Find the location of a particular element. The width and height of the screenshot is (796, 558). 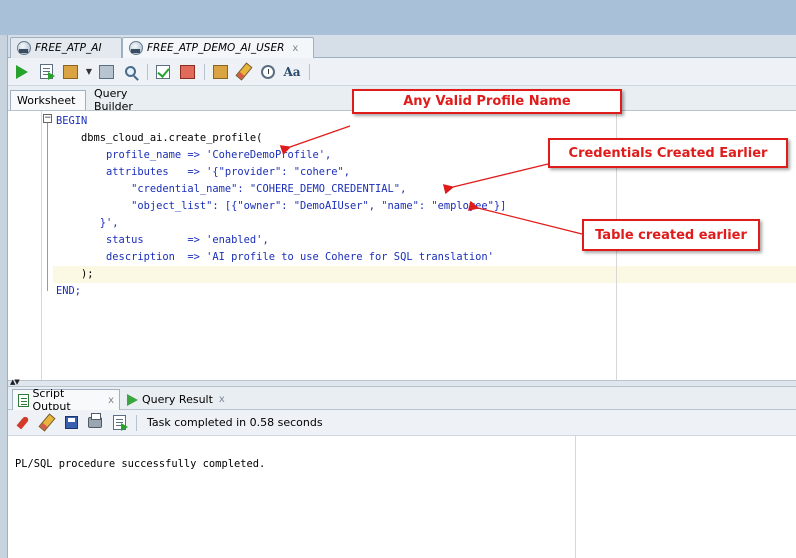

window-title-strip is located at coordinates (398, 17).